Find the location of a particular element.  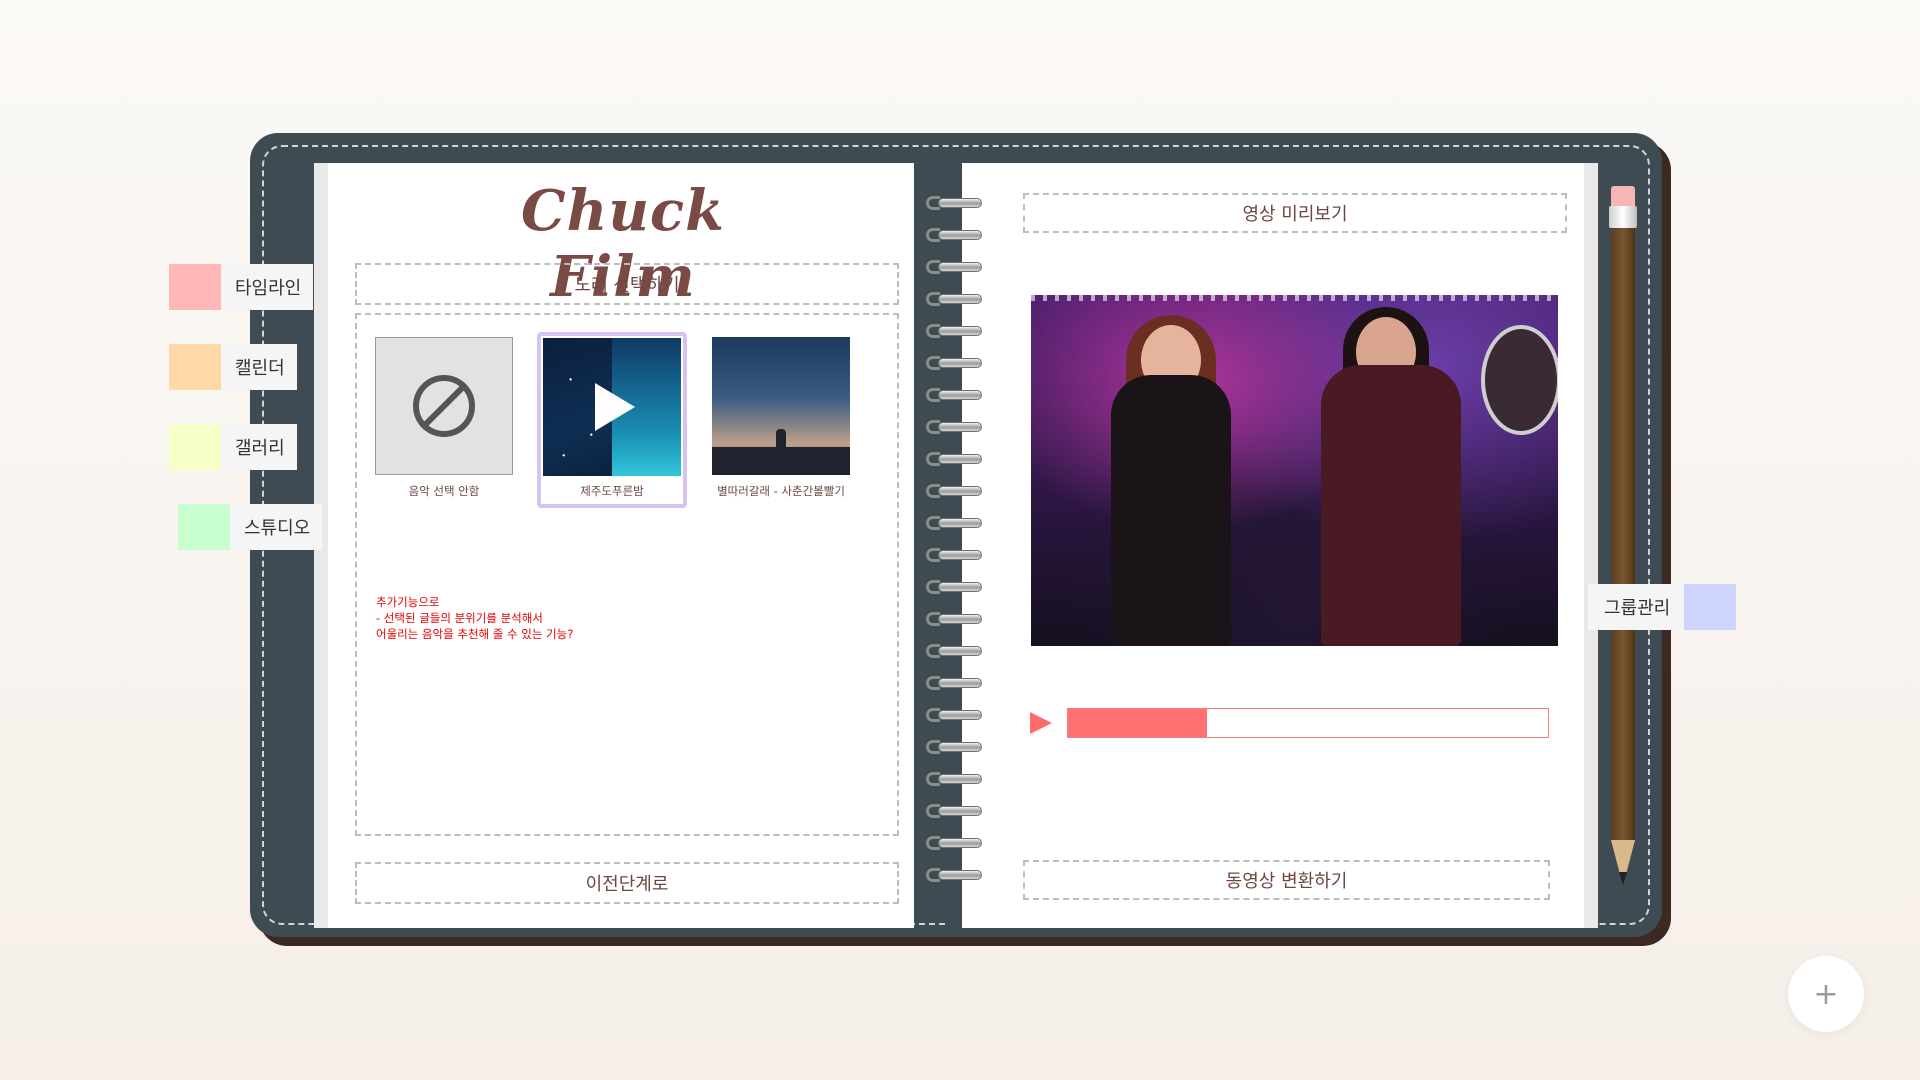

tab-timeline-label: 타임라인 is located at coordinates (268, 288).